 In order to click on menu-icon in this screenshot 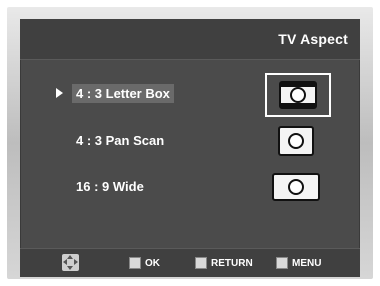, I will do `click(282, 263)`.